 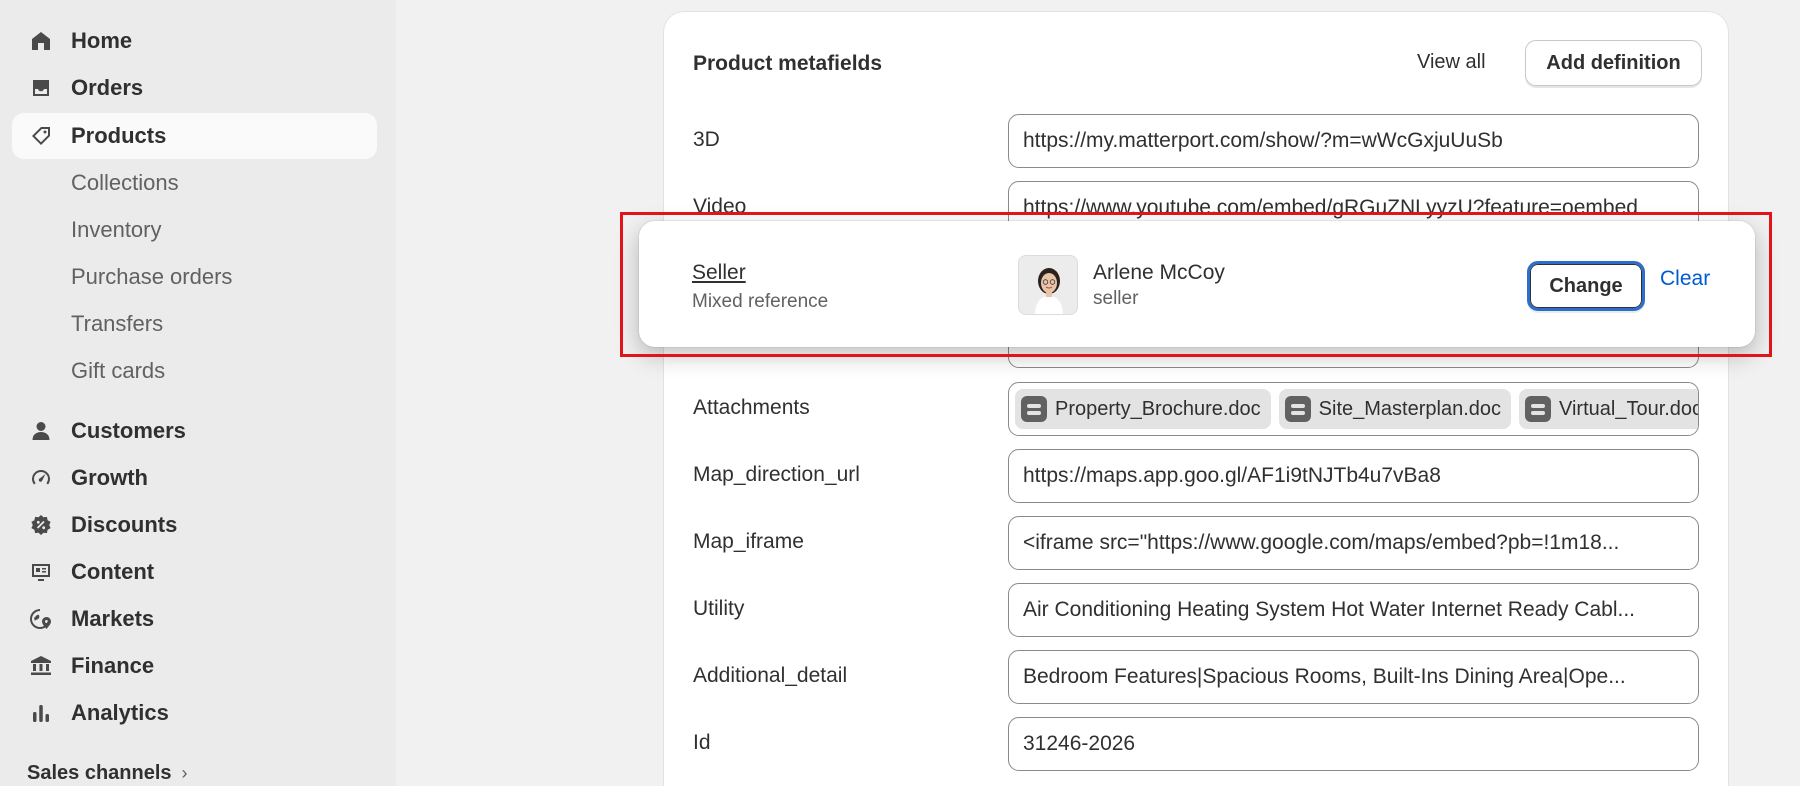 I want to click on sidebar-item-label: Analytics, so click(x=120, y=712).